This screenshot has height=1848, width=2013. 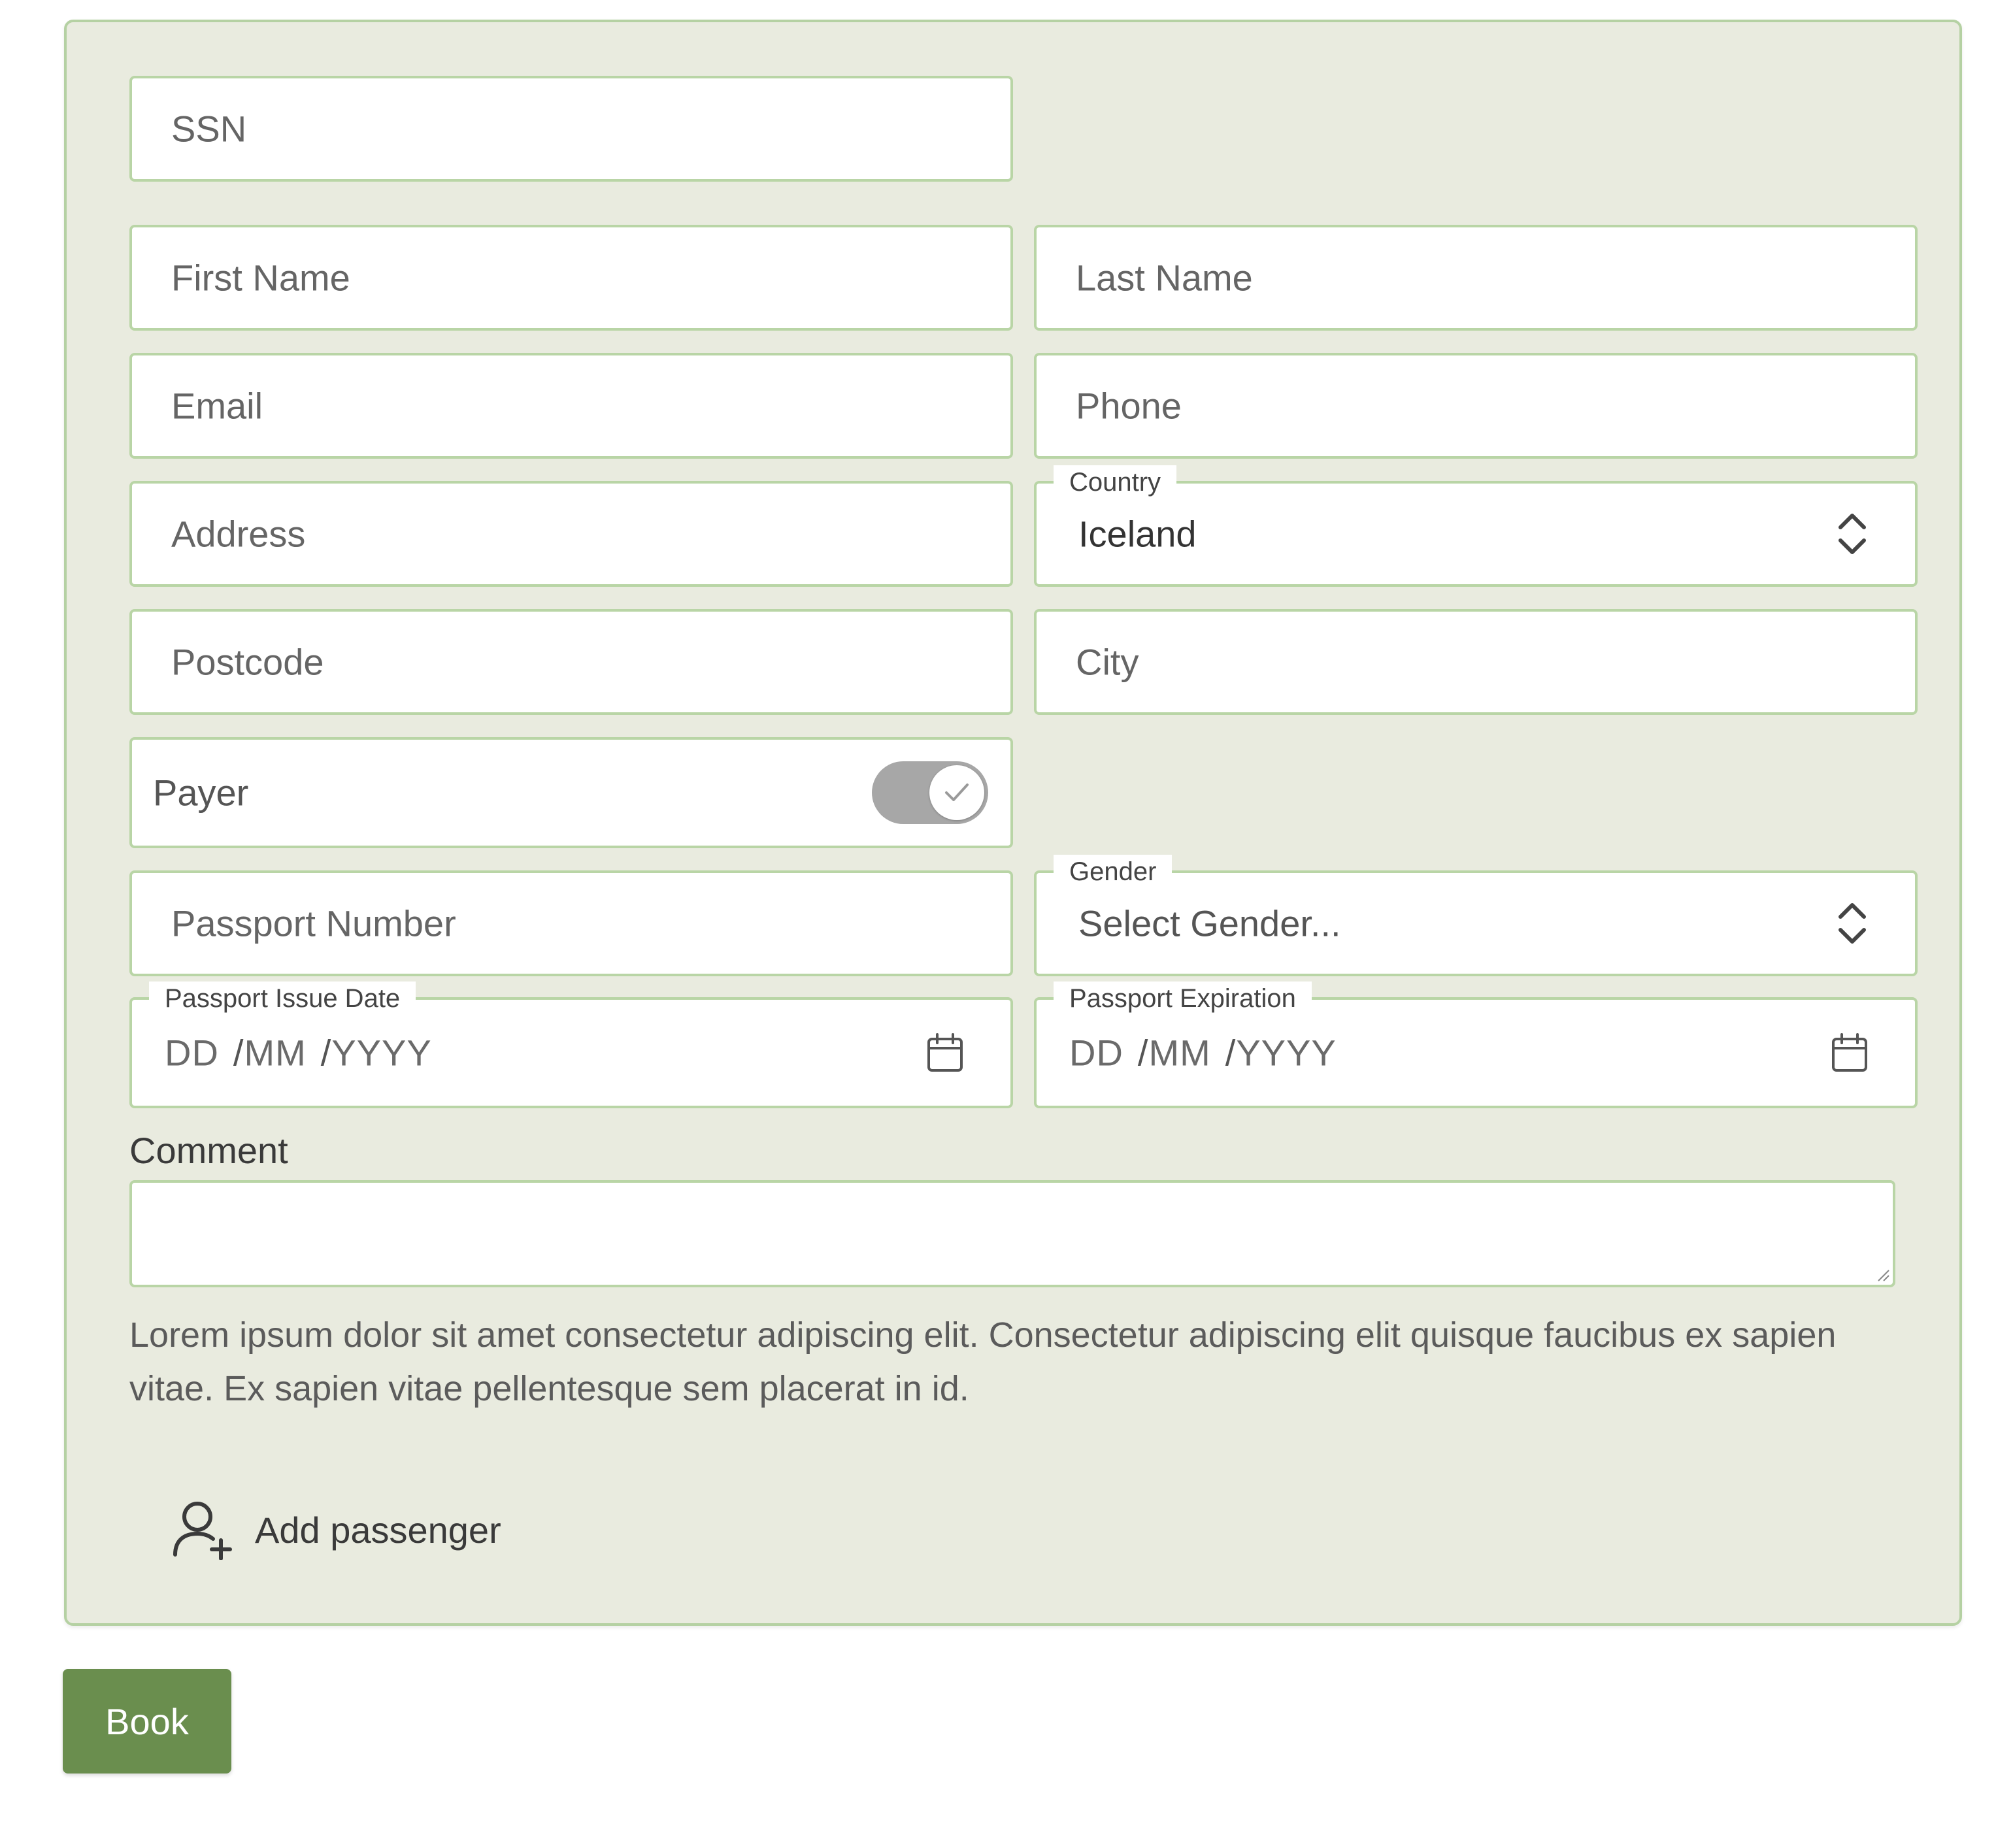 What do you see at coordinates (571, 534) in the screenshot?
I see `address-field: Address` at bounding box center [571, 534].